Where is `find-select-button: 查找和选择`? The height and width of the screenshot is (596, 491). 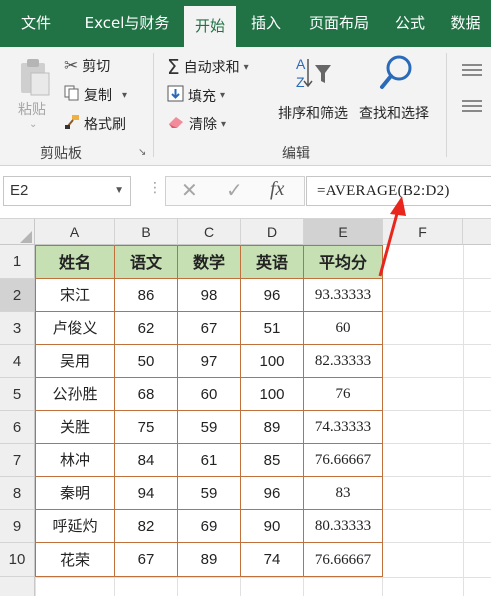
find-select-button: 查找和选择 is located at coordinates (397, 88).